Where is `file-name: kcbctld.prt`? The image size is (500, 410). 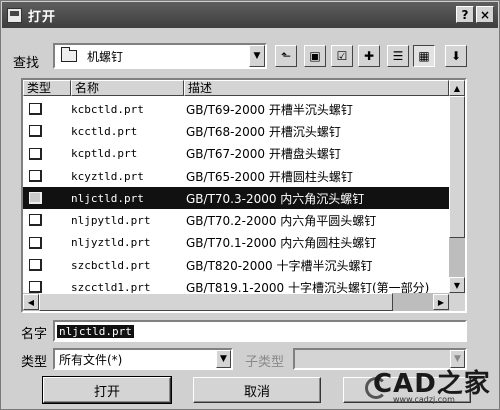
file-name: kcbctld.prt is located at coordinates (107, 109).